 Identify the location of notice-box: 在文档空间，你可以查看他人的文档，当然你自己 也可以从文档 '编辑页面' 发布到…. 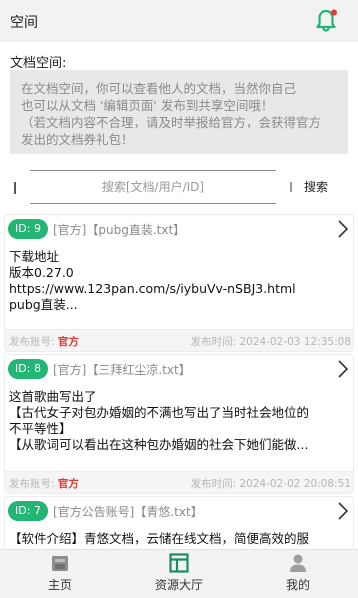
(179, 112).